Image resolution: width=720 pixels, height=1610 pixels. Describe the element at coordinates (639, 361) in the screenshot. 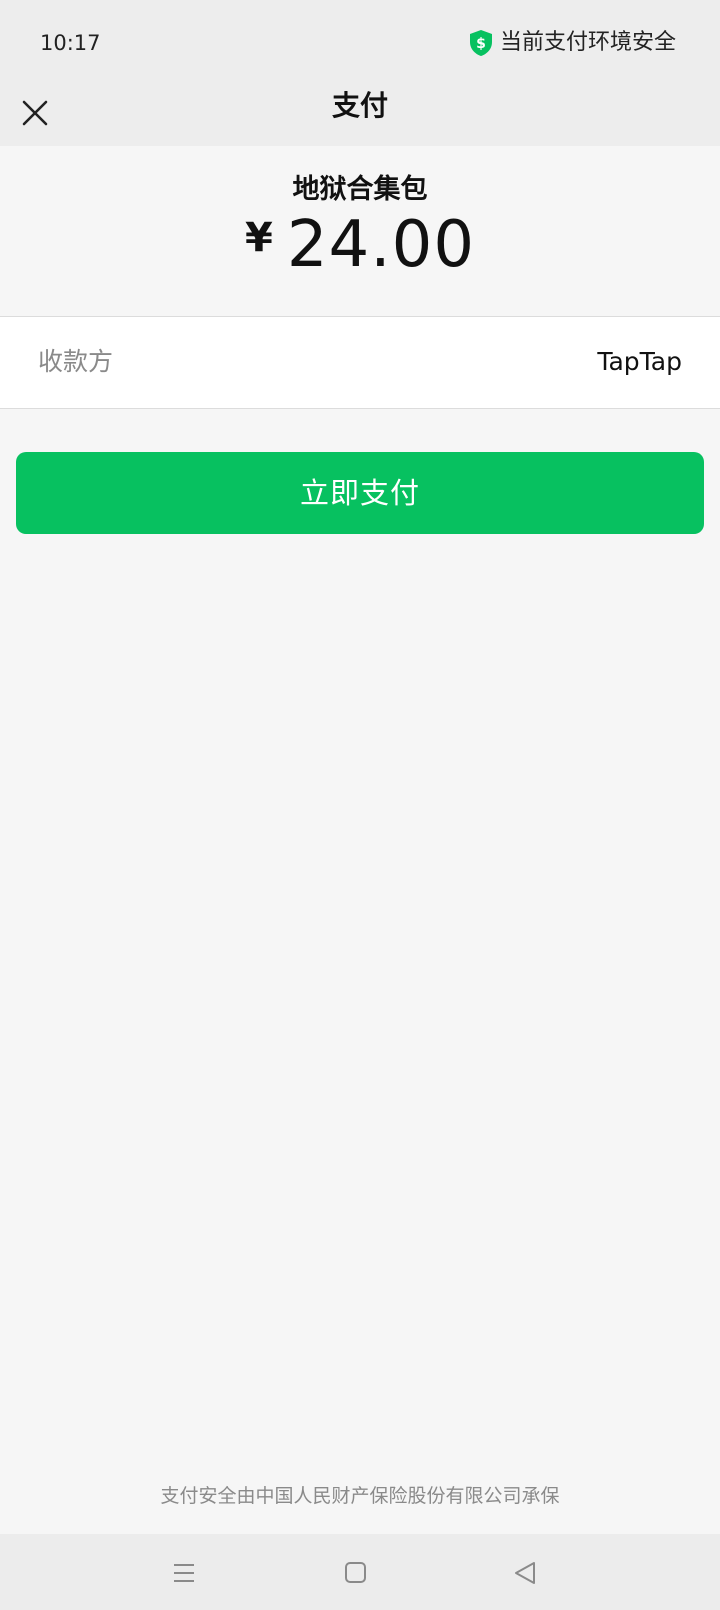

I see `payee-value: TapTap` at that location.